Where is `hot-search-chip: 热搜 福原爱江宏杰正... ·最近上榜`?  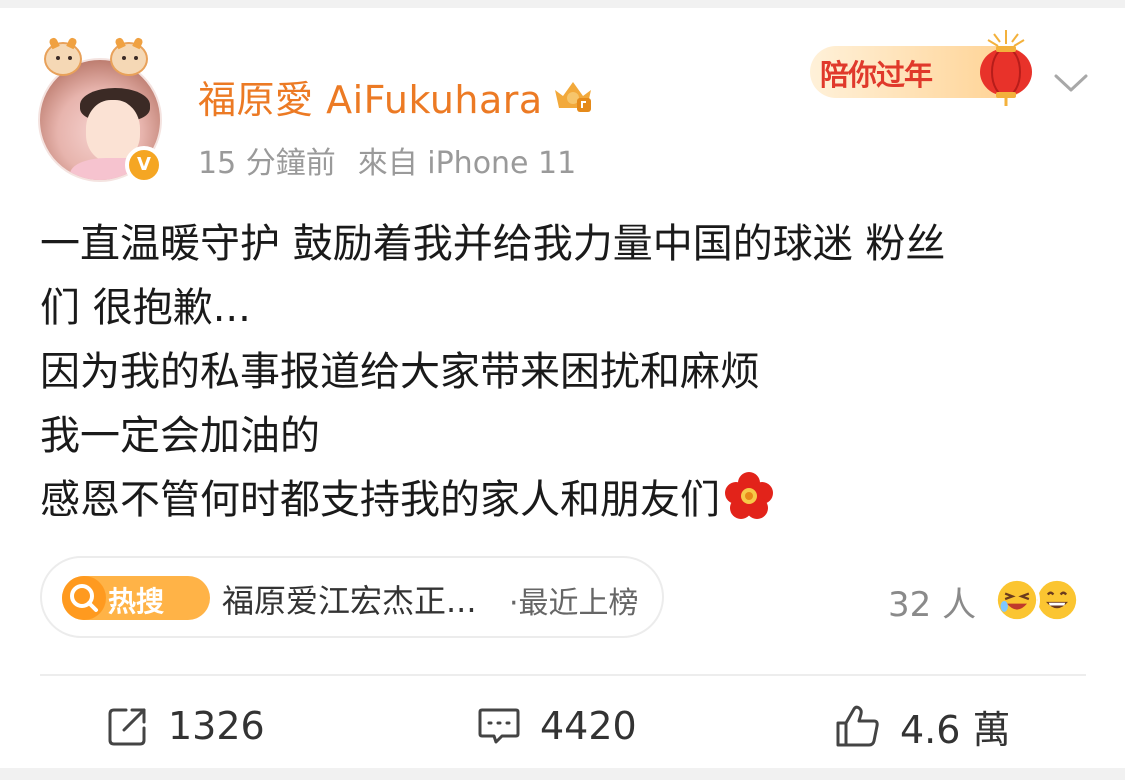
hot-search-chip: 热搜 福原爱江宏杰正... ·最近上榜 is located at coordinates (352, 597).